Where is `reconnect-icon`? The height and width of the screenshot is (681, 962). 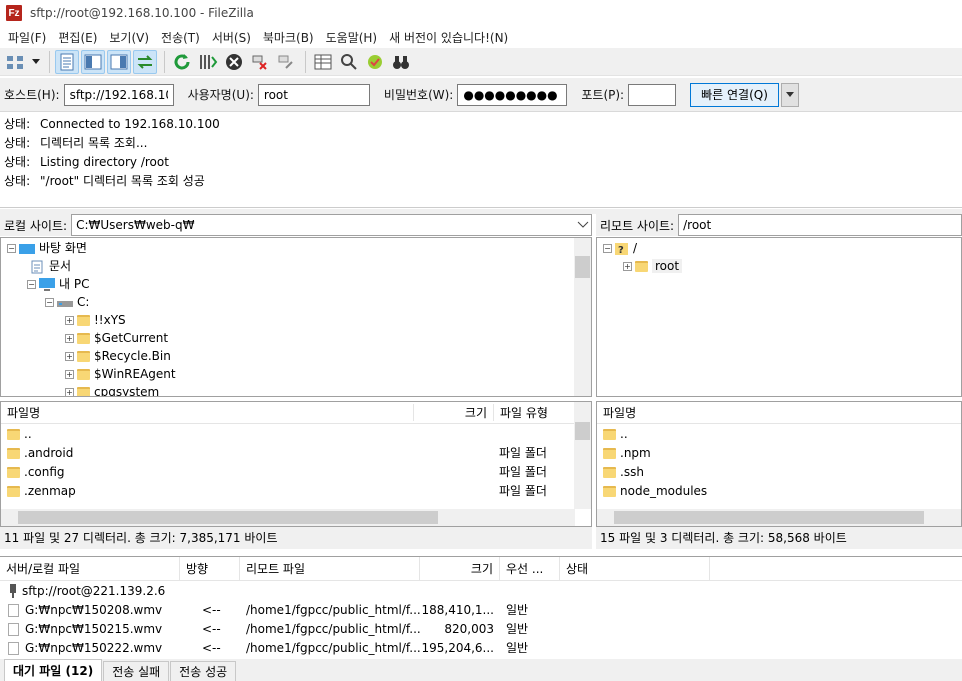
reconnect-icon is located at coordinates (285, 62).